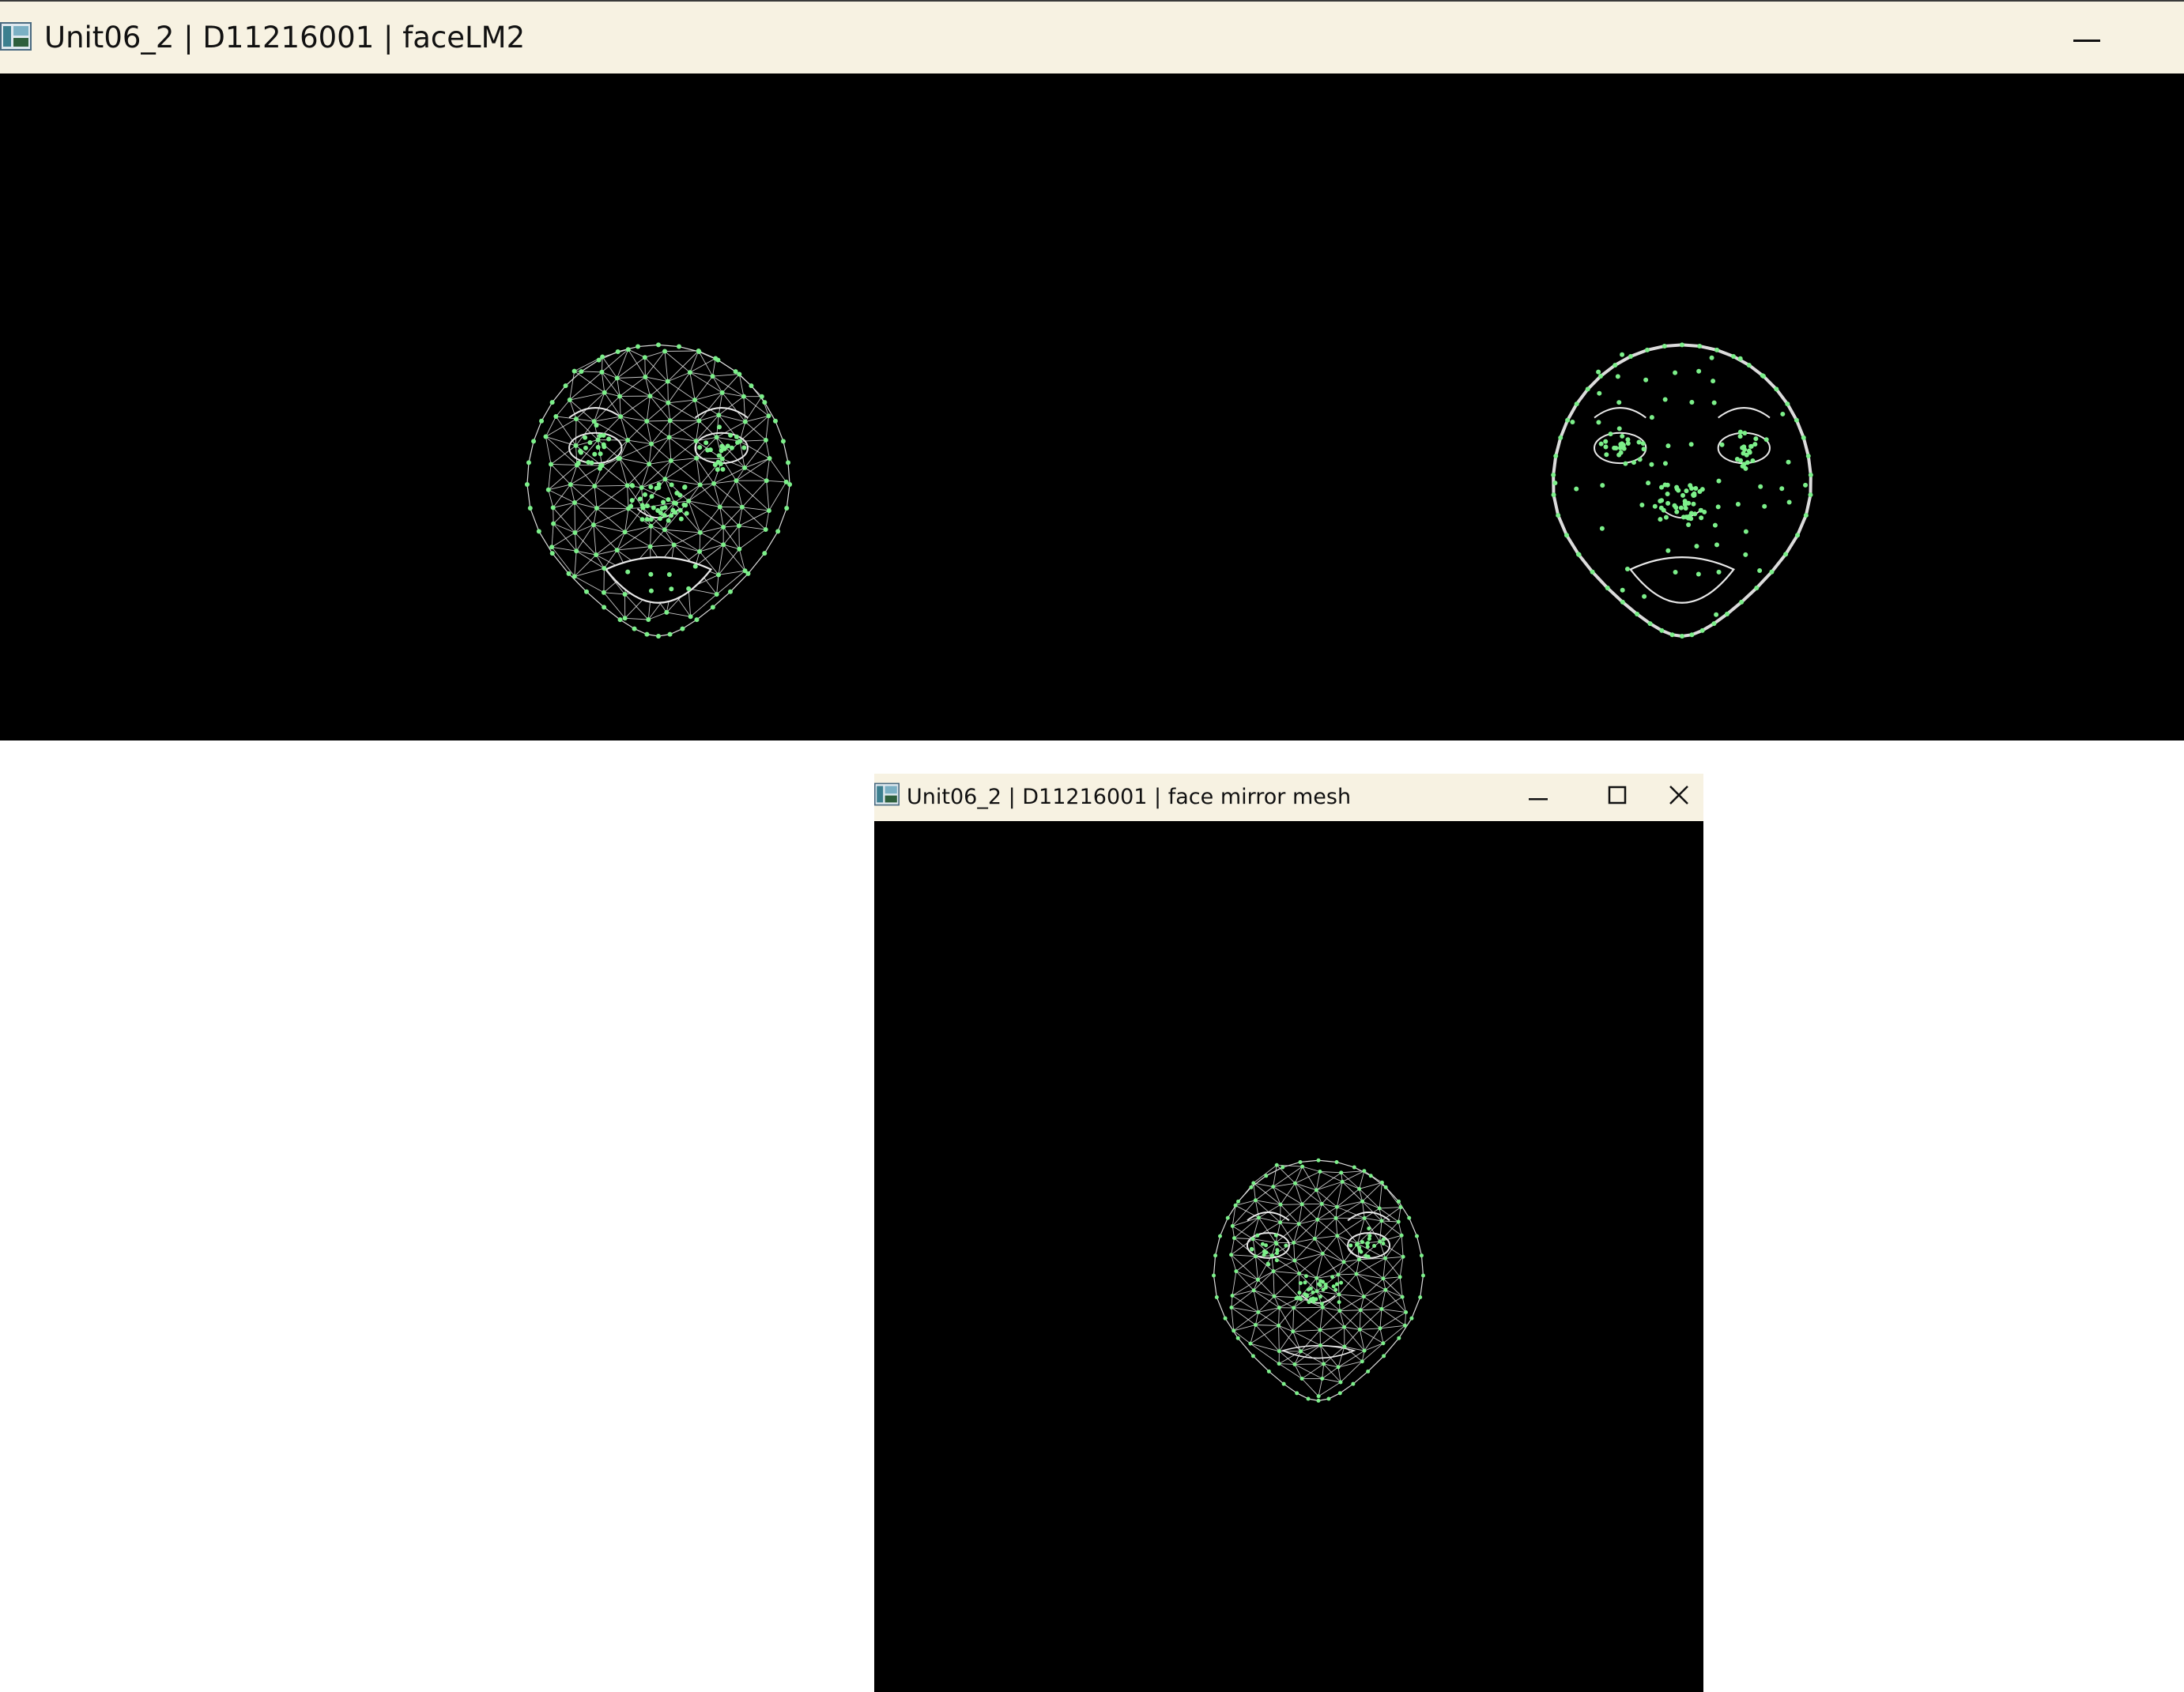 The image size is (2184, 1692). I want to click on main-window-title: Unit06_2 | D11216001 | faceLM2, so click(285, 38).